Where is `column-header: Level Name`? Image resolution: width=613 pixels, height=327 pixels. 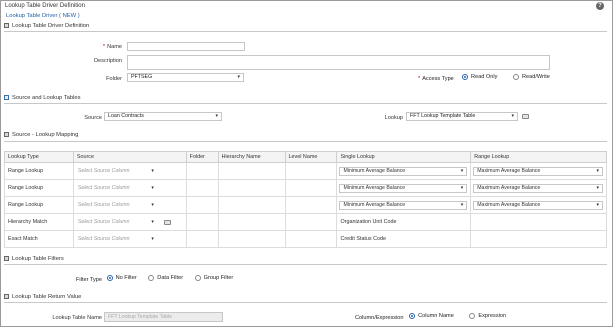
column-header: Level Name is located at coordinates (311, 157).